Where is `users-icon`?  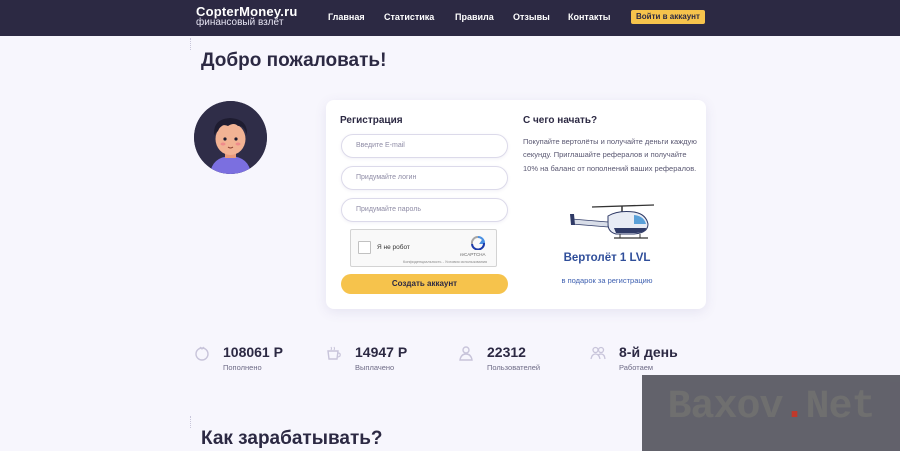 users-icon is located at coordinates (466, 353).